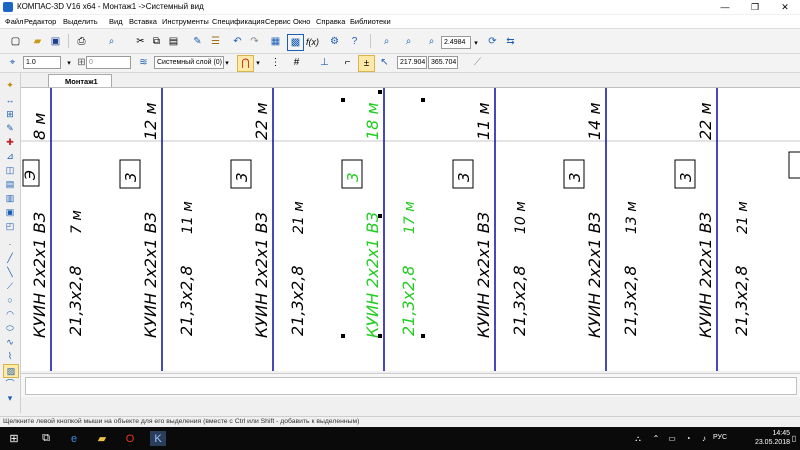 This screenshot has width=800, height=450. Describe the element at coordinates (12, 62) in the screenshot. I see `cursor-snap-icon: ⌖` at that location.